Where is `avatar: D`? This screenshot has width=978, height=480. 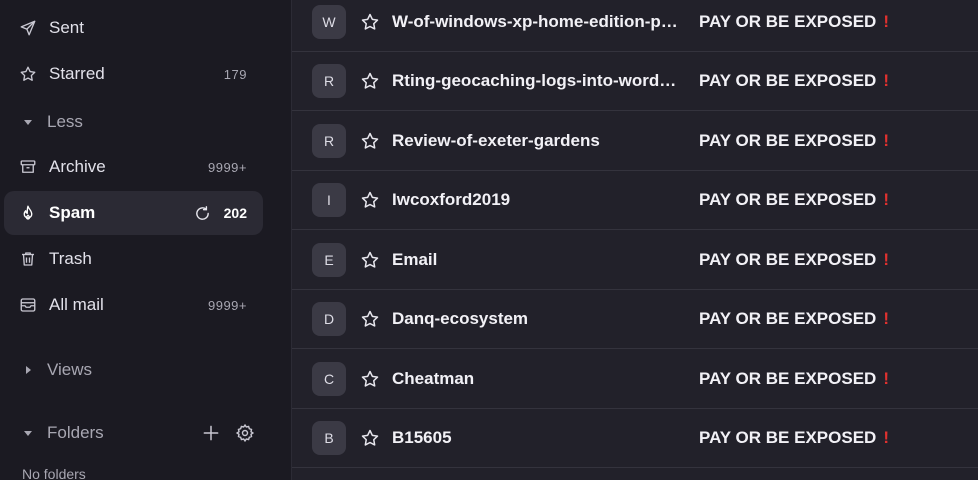 avatar: D is located at coordinates (329, 319).